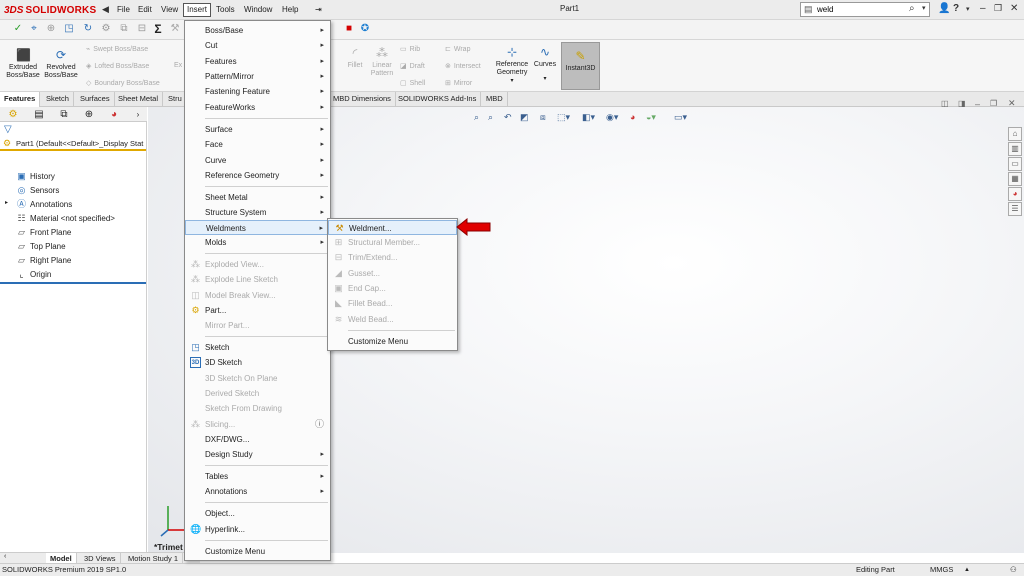  What do you see at coordinates (912, 8) in the screenshot?
I see `search-icon: ⌕` at bounding box center [912, 8].